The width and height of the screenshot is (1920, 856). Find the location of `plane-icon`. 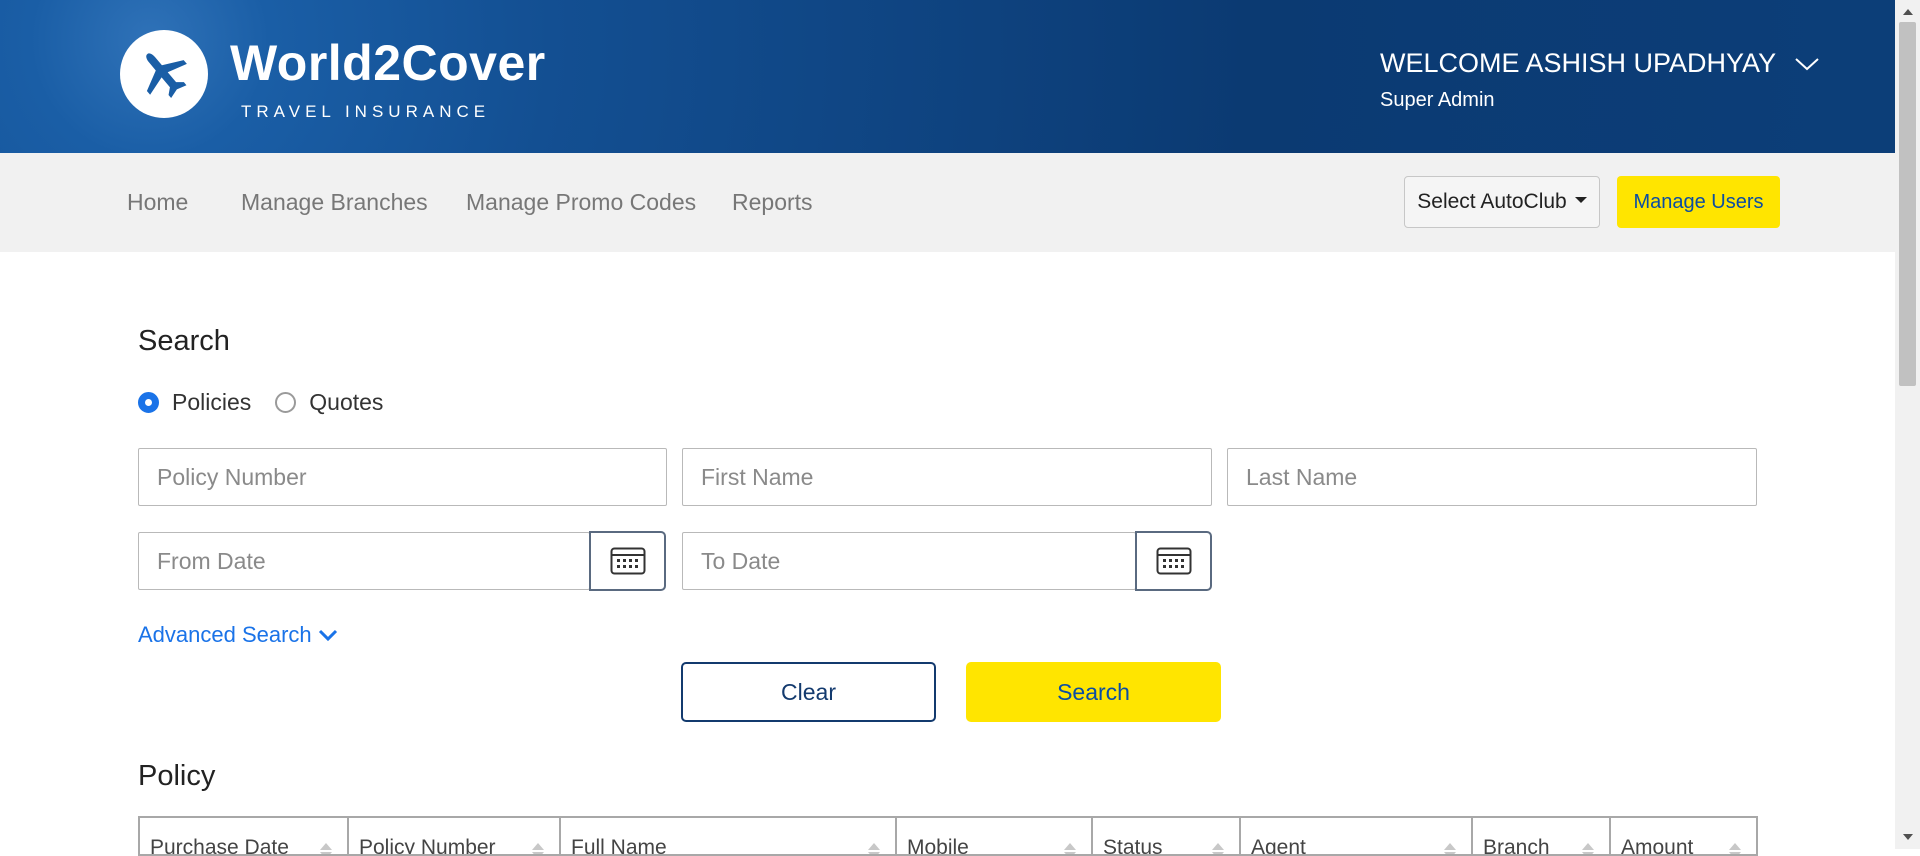

plane-icon is located at coordinates (166, 76).